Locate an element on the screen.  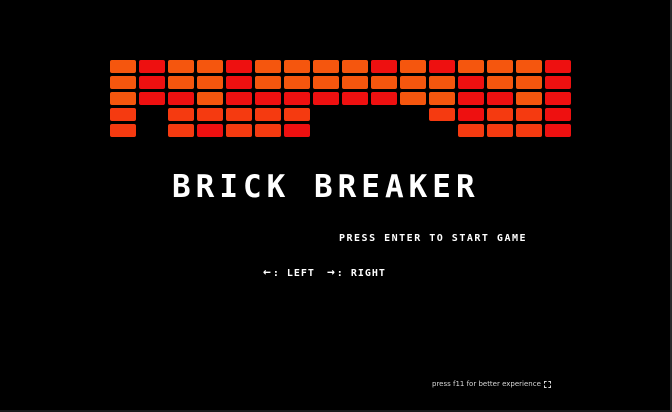
game-title: BRICK BREAKER is located at coordinates (326, 187).